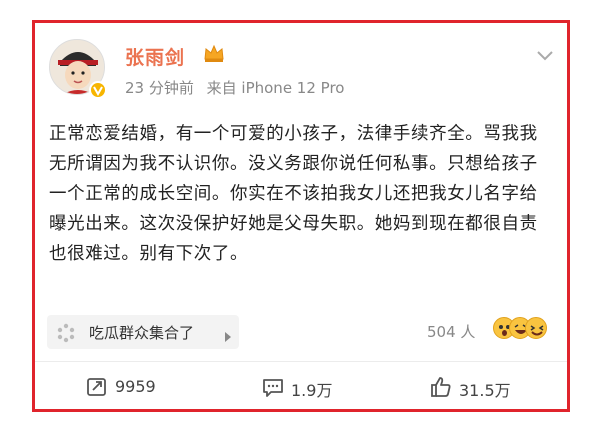  Describe the element at coordinates (228, 336) in the screenshot. I see `chevron-right-icon` at that location.